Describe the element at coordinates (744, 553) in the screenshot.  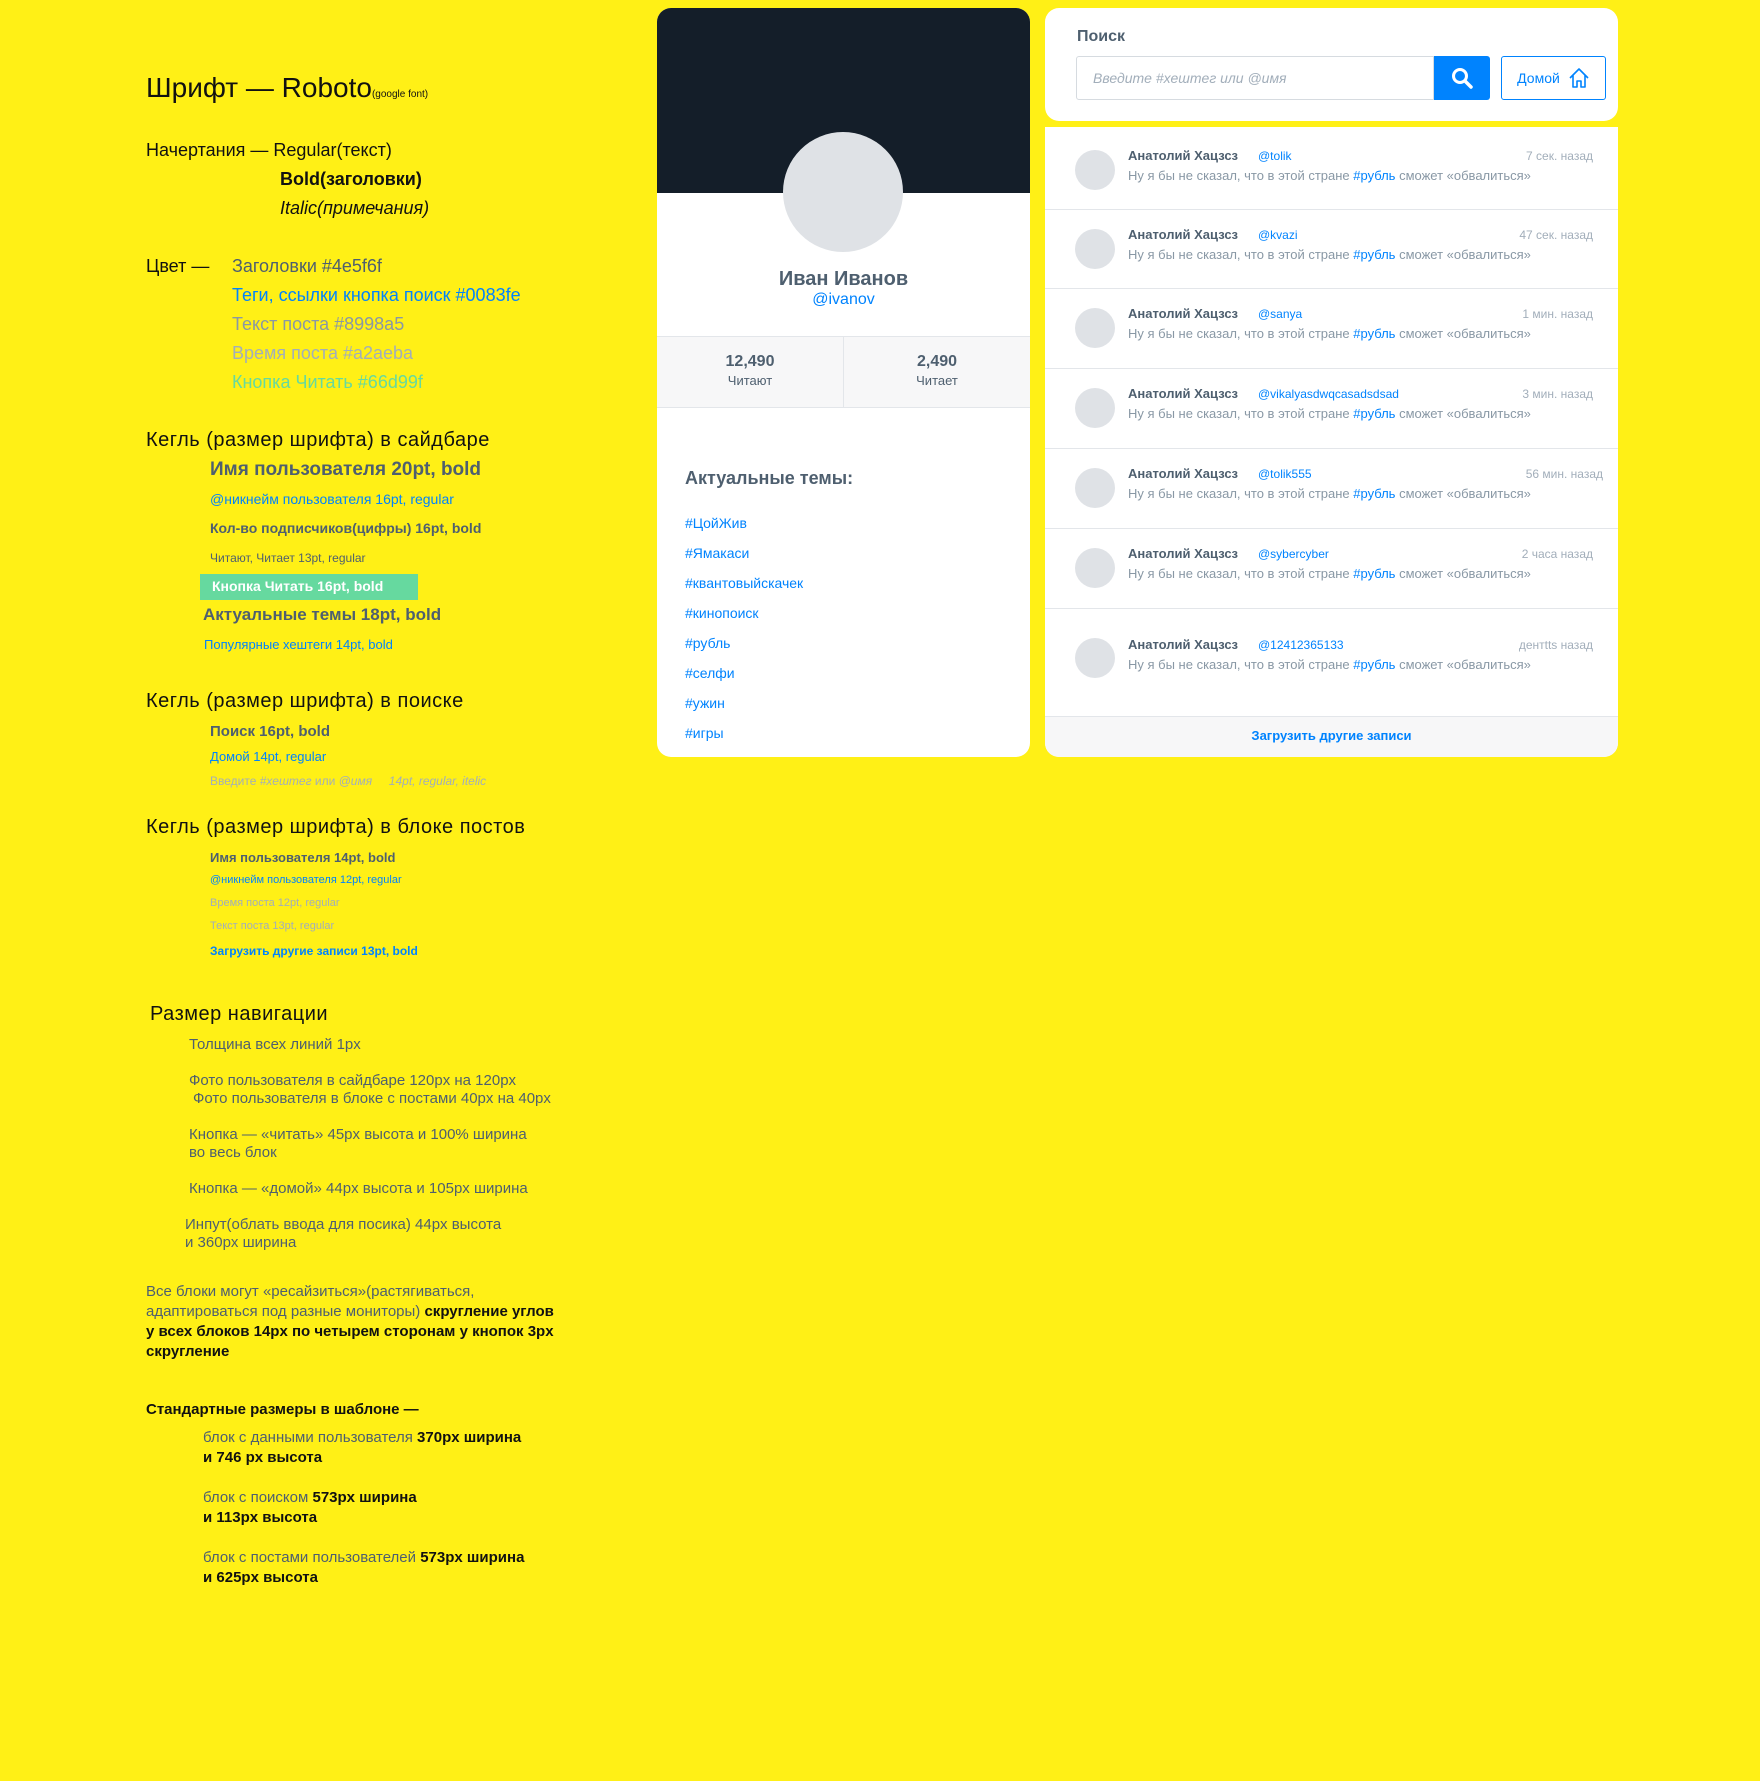
I see `topic-tag: #Ямакаси` at that location.